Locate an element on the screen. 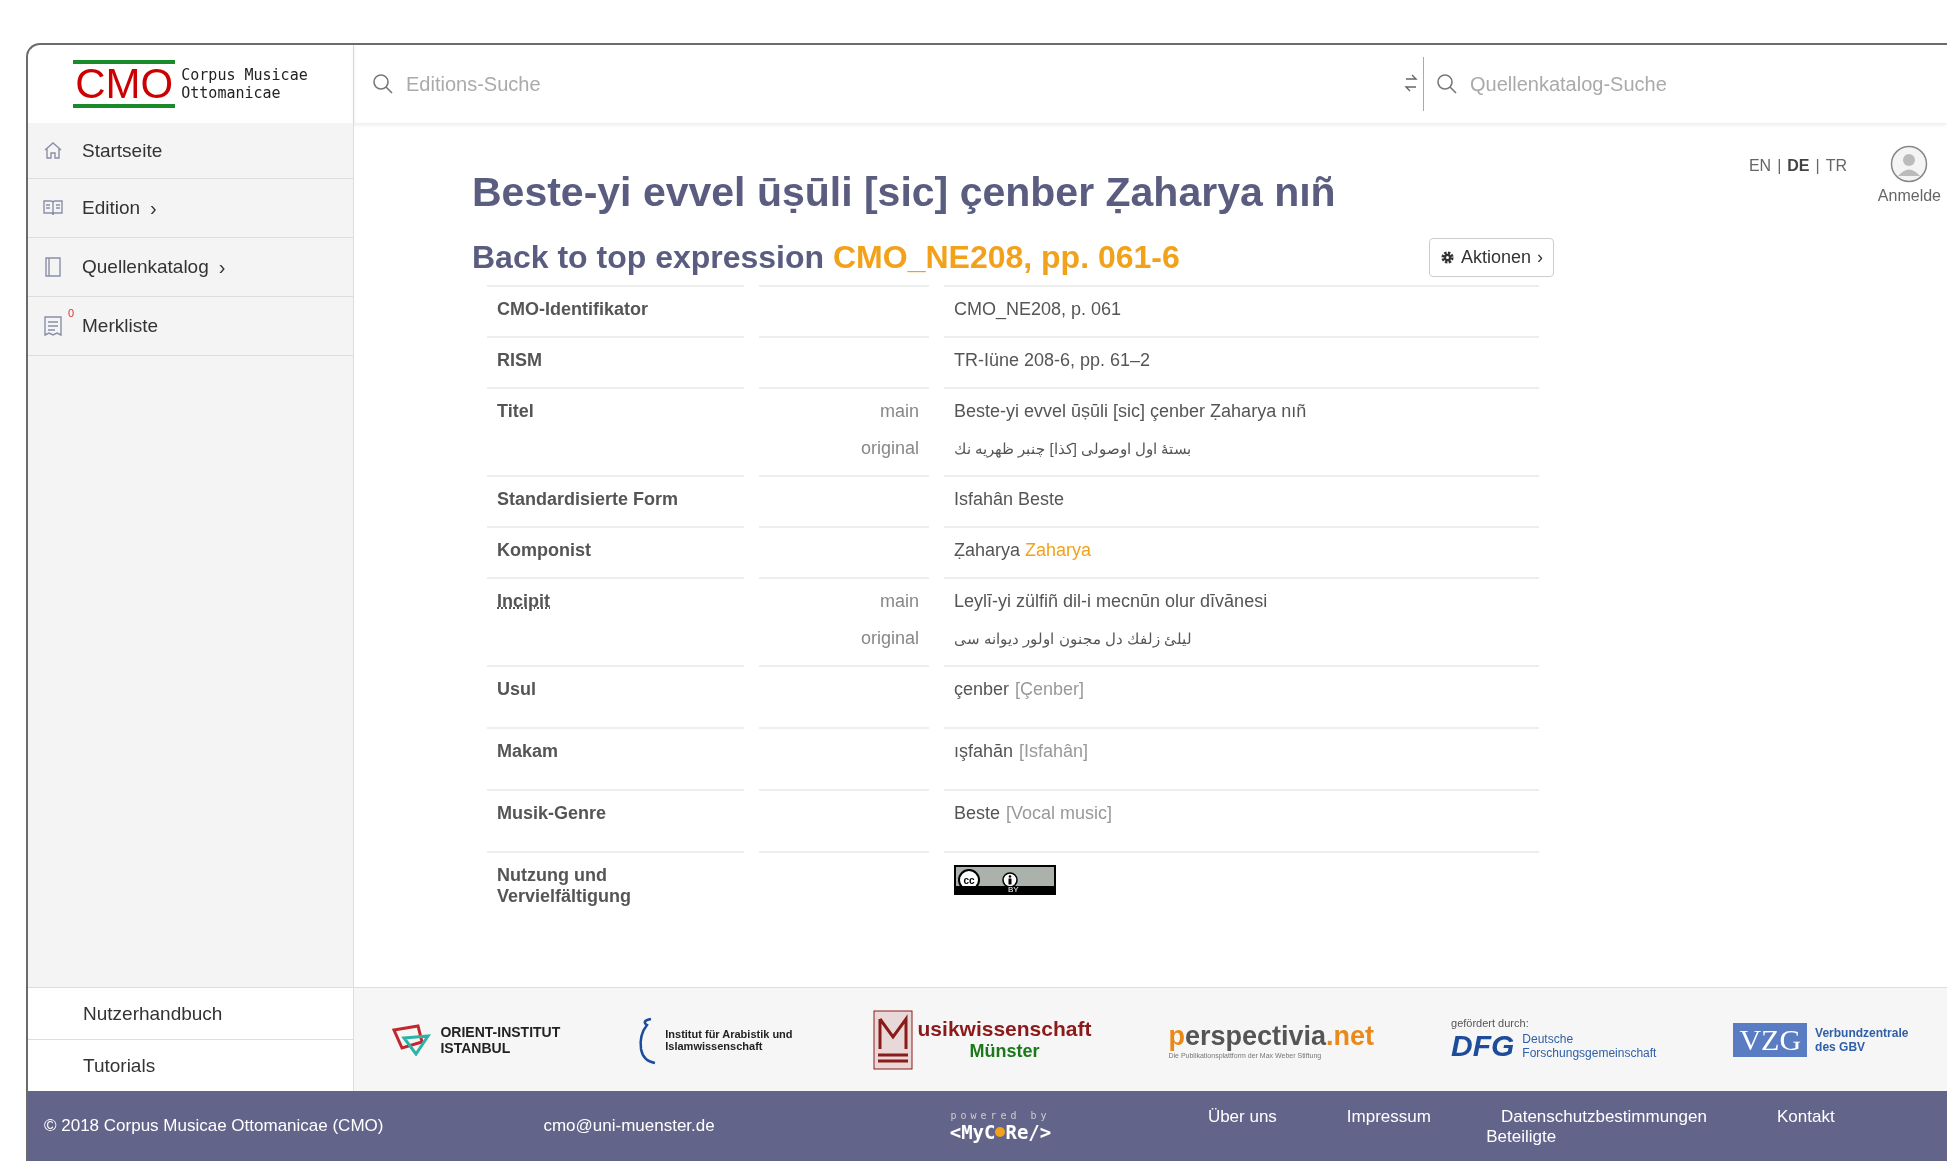 This screenshot has width=1947, height=1161. field-label: RISM is located at coordinates (519, 360).